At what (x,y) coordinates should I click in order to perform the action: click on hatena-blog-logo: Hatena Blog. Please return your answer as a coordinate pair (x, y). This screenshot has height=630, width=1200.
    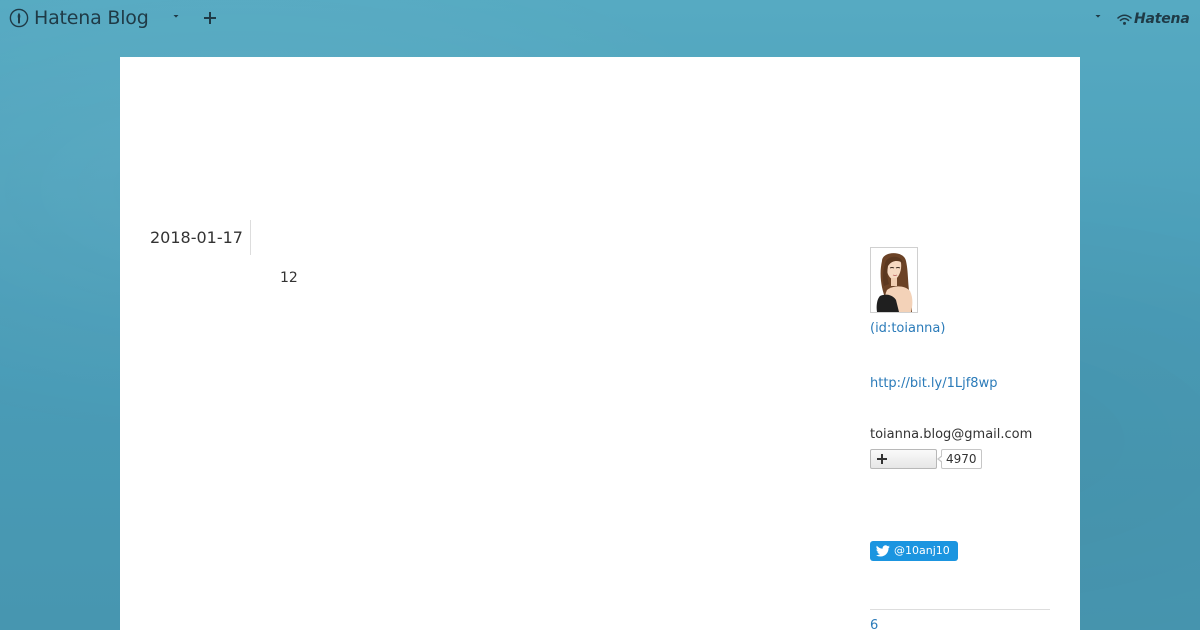
    Looking at the image, I should click on (79, 18).